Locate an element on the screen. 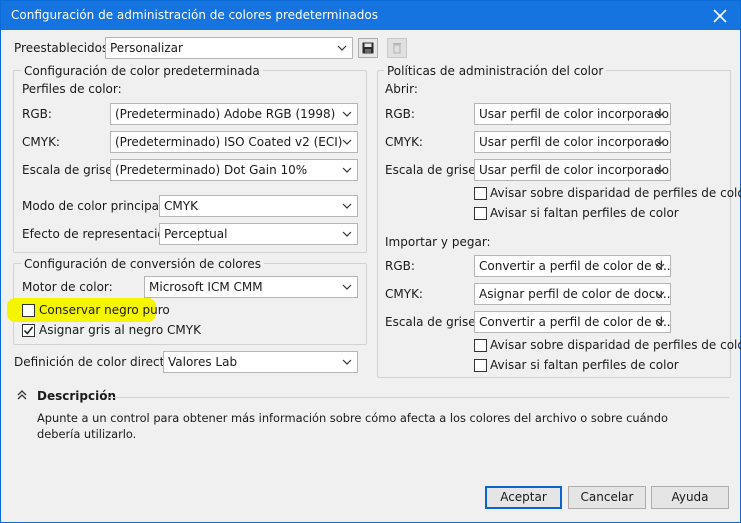 The width and height of the screenshot is (741, 523). policies-title: Políticas de administración del color is located at coordinates (495, 71).